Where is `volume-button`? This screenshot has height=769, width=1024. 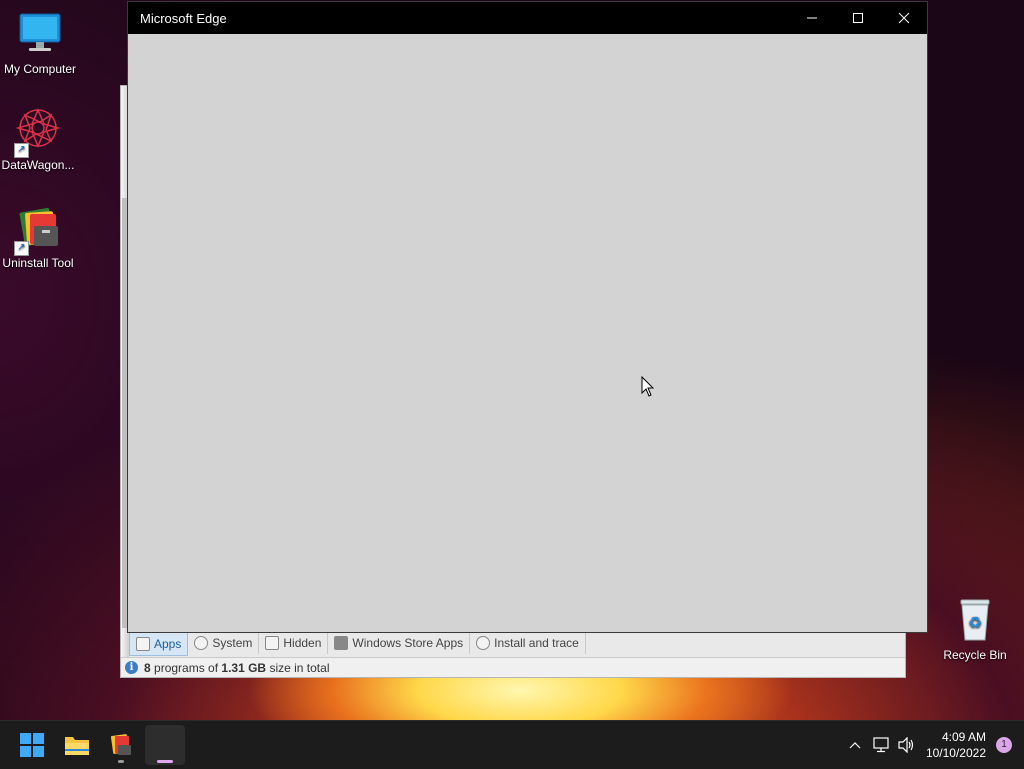 volume-button is located at coordinates (907, 745).